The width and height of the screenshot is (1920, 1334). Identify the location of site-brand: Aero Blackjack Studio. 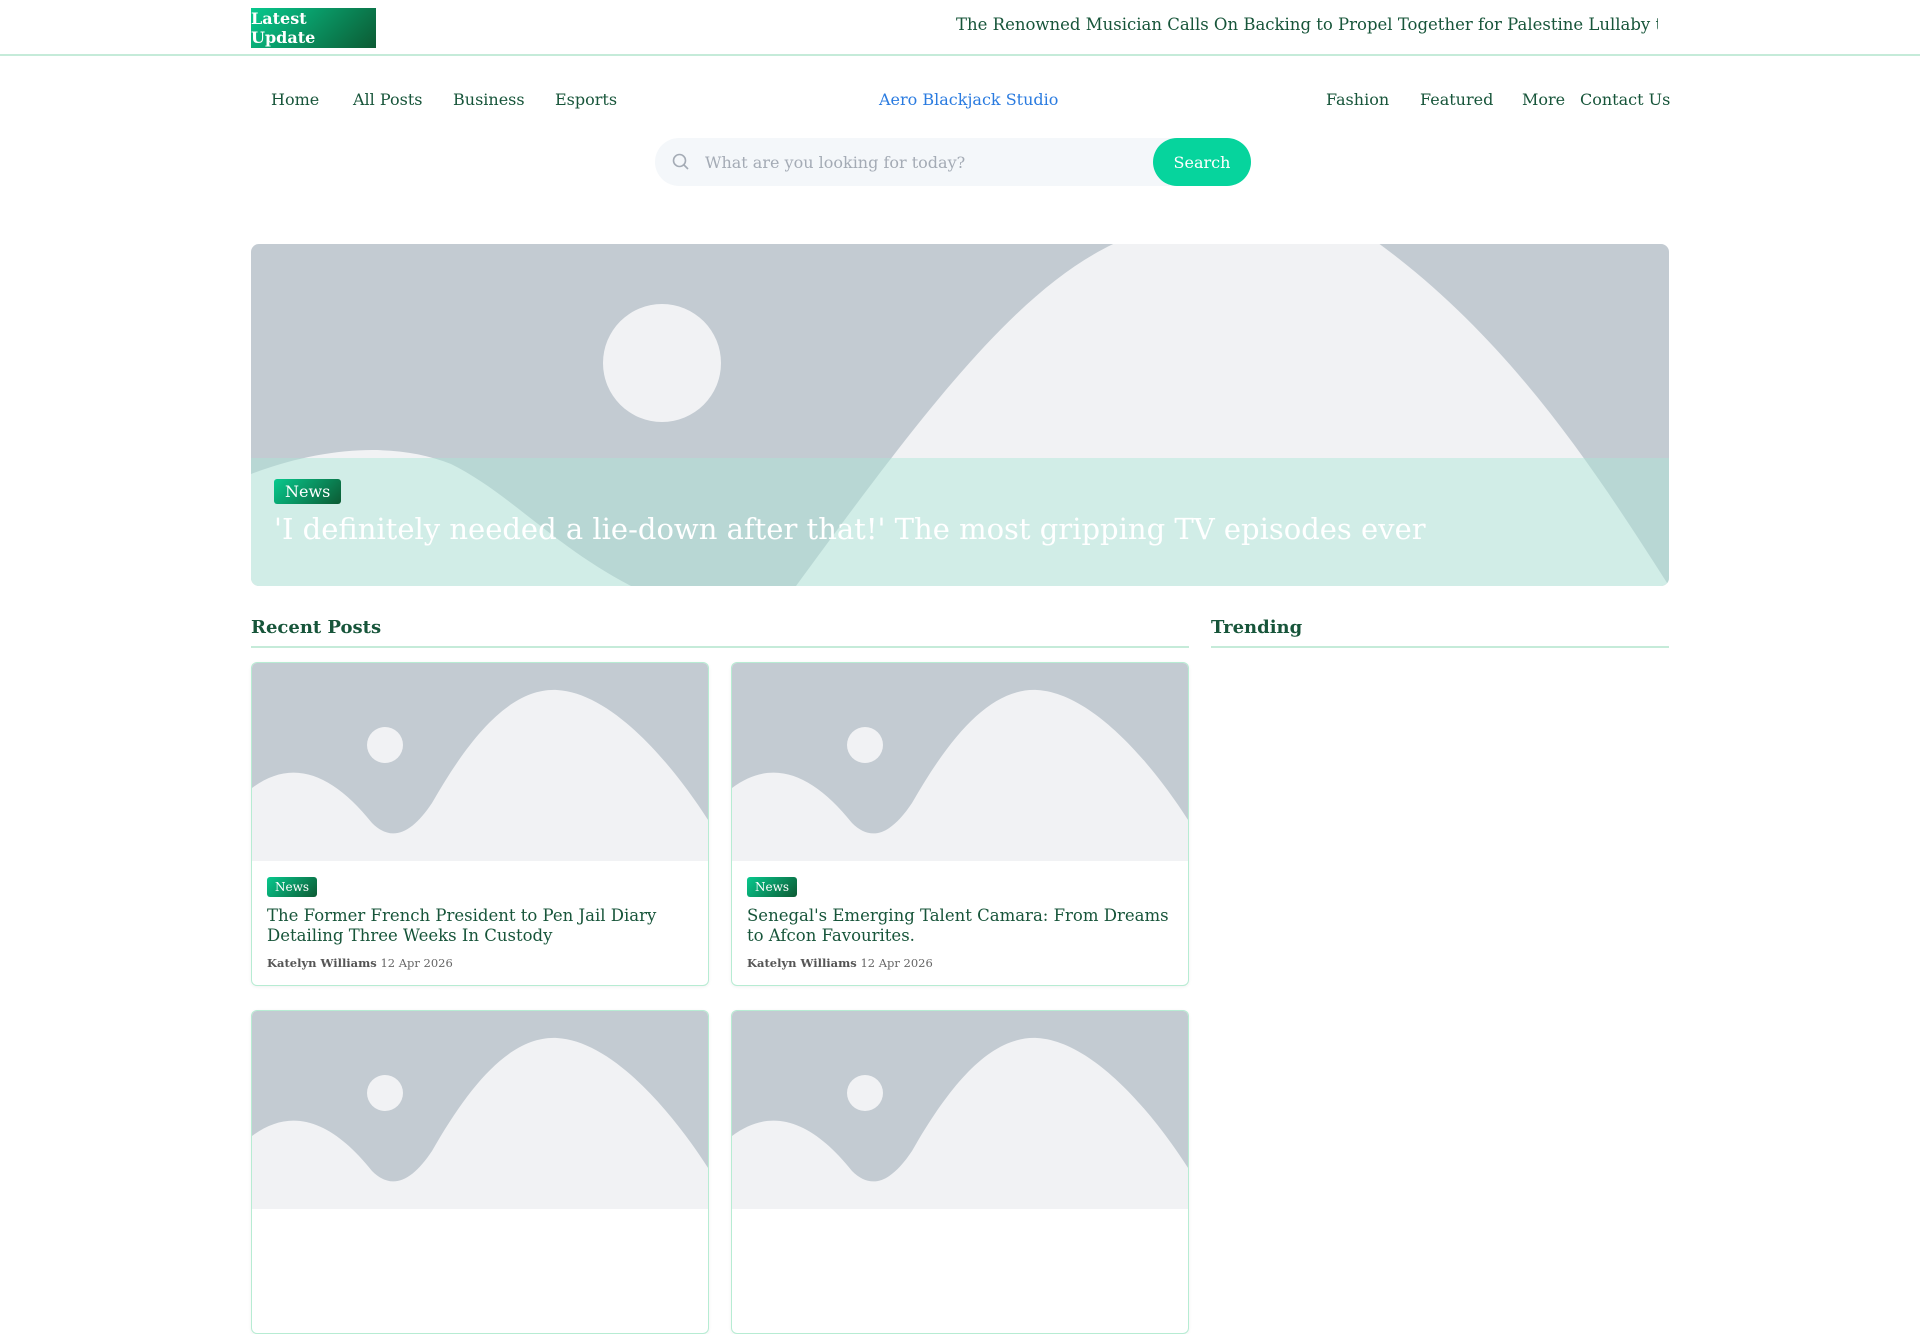
(968, 99).